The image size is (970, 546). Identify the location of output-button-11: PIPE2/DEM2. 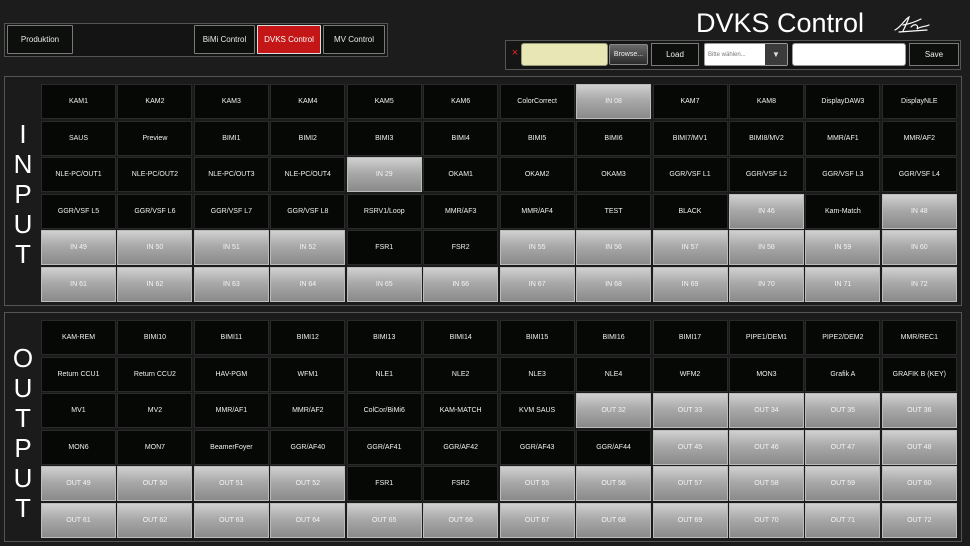
(843, 337).